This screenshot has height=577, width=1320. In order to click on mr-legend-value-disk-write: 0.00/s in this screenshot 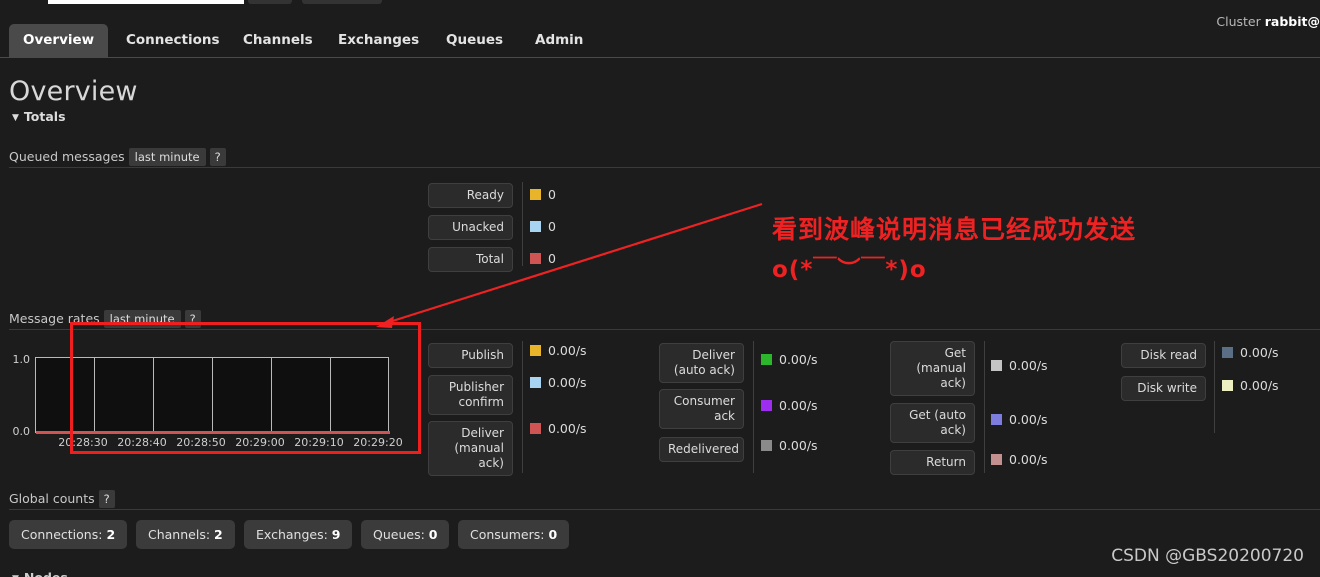, I will do `click(1250, 385)`.